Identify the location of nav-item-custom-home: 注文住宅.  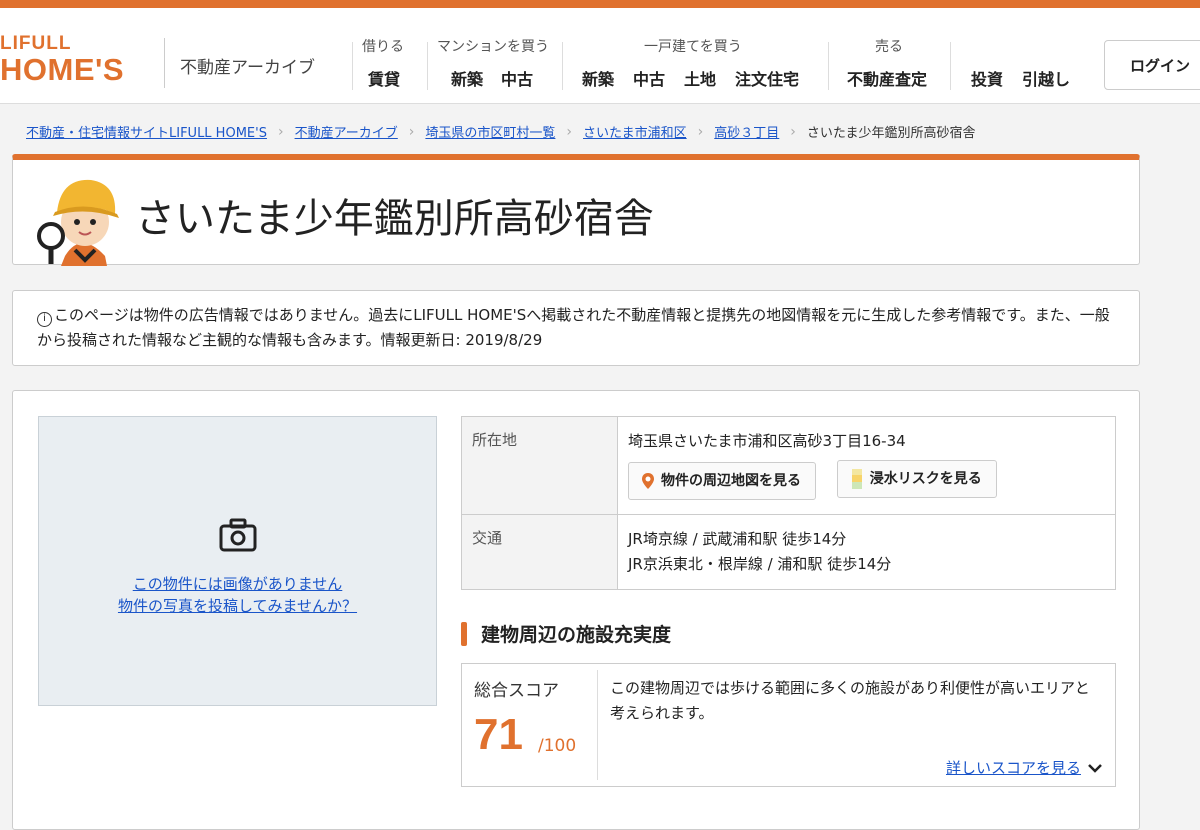
(767, 78).